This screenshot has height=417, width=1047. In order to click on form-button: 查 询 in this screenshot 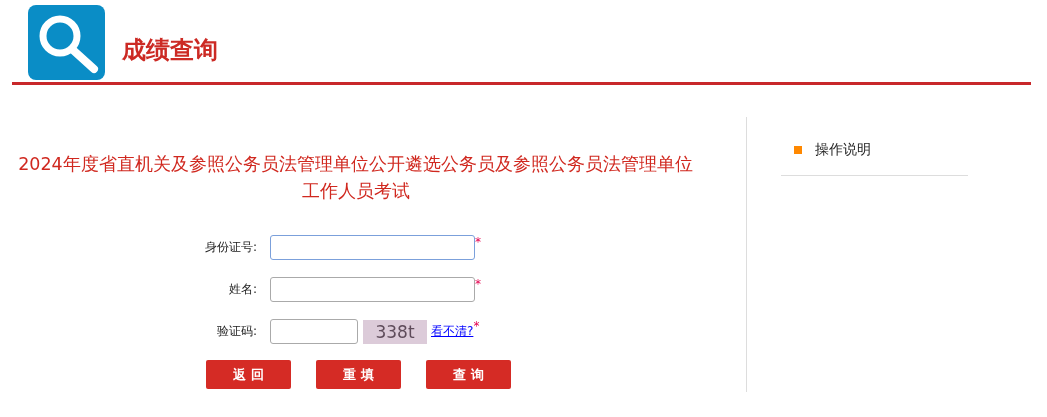, I will do `click(468, 374)`.